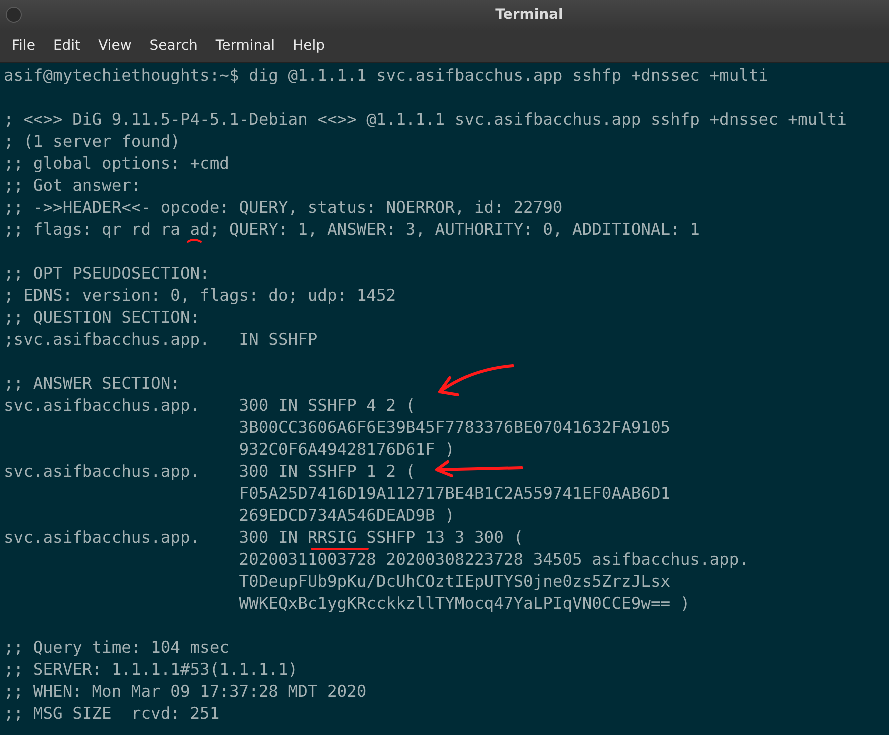 Image resolution: width=889 pixels, height=735 pixels. I want to click on terminal-line: 3B00CC3606A6F6E39B45F7783376BE07041632FA9105, so click(454, 428).